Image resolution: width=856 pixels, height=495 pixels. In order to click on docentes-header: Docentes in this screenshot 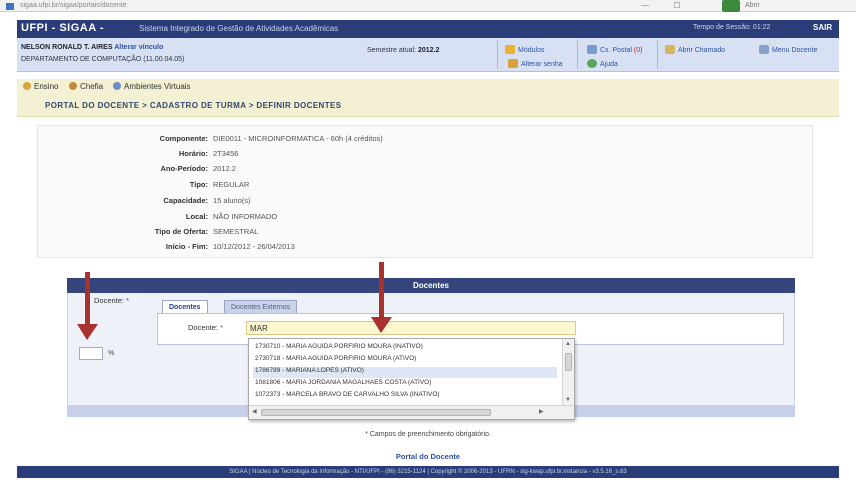, I will do `click(431, 285)`.